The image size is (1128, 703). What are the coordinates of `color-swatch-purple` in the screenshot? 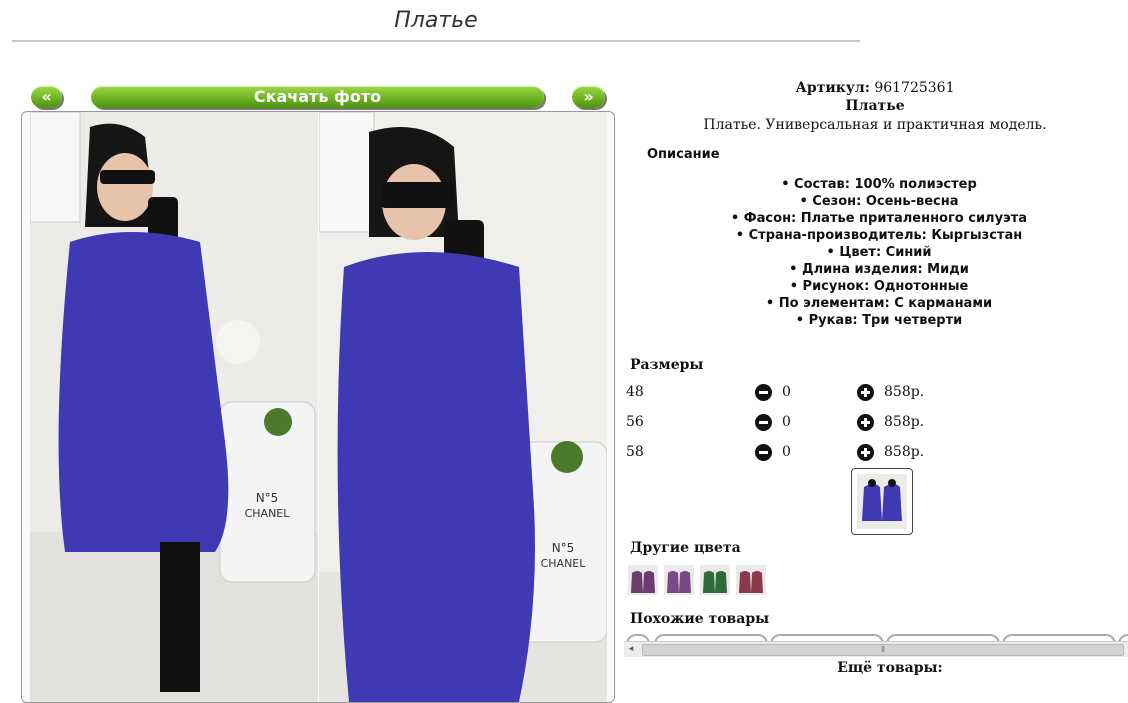 It's located at (643, 580).